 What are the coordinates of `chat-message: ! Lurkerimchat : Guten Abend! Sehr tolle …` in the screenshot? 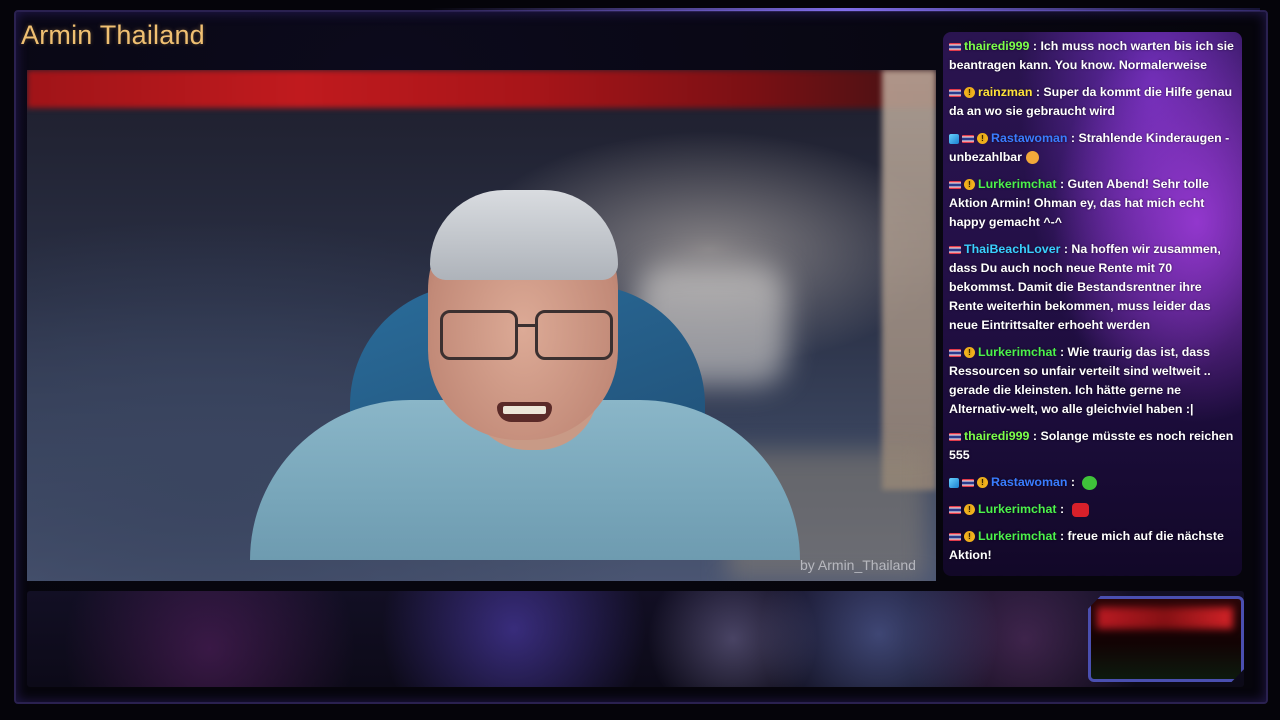 It's located at (1092, 202).